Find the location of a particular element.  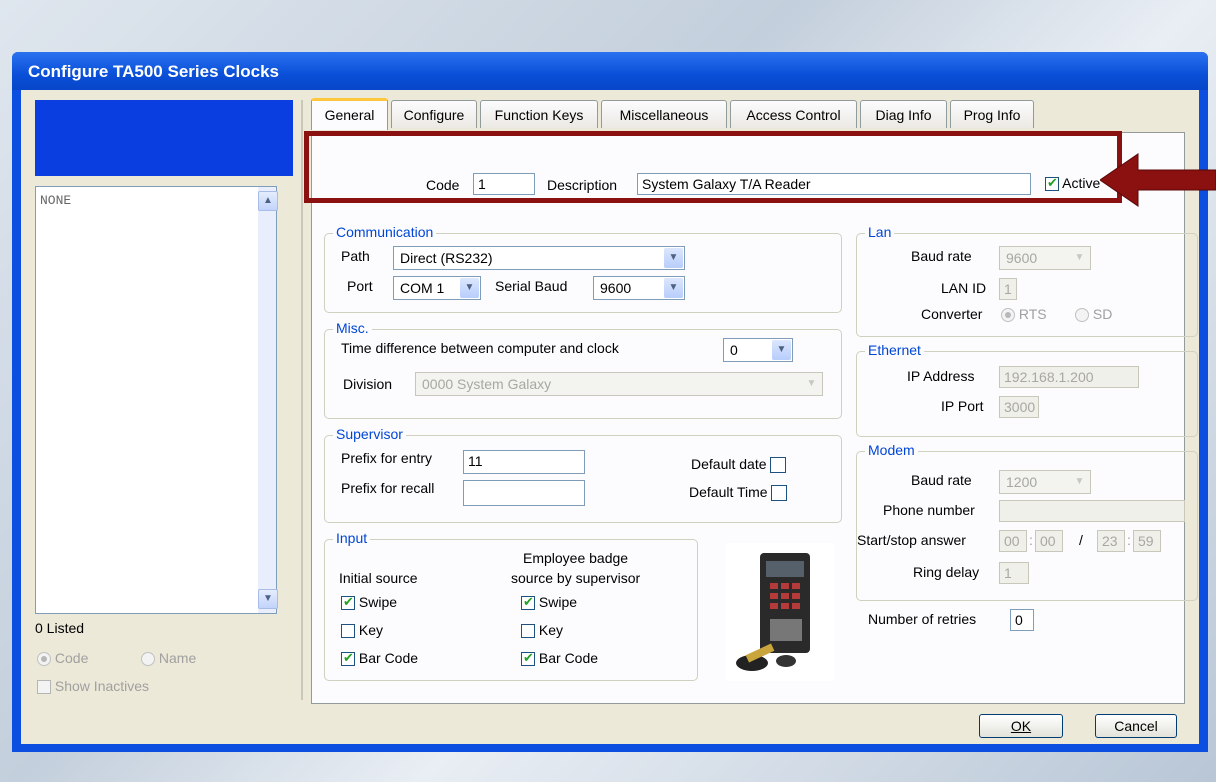

end-hour-field: 23 is located at coordinates (1111, 541).